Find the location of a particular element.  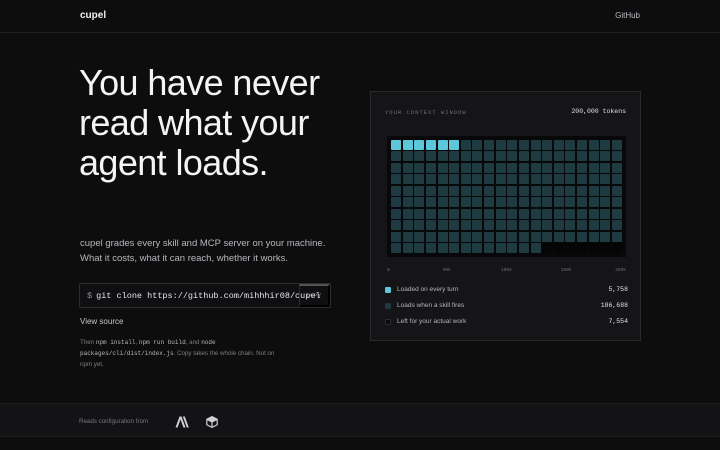

github-link: GitHub is located at coordinates (627, 15).